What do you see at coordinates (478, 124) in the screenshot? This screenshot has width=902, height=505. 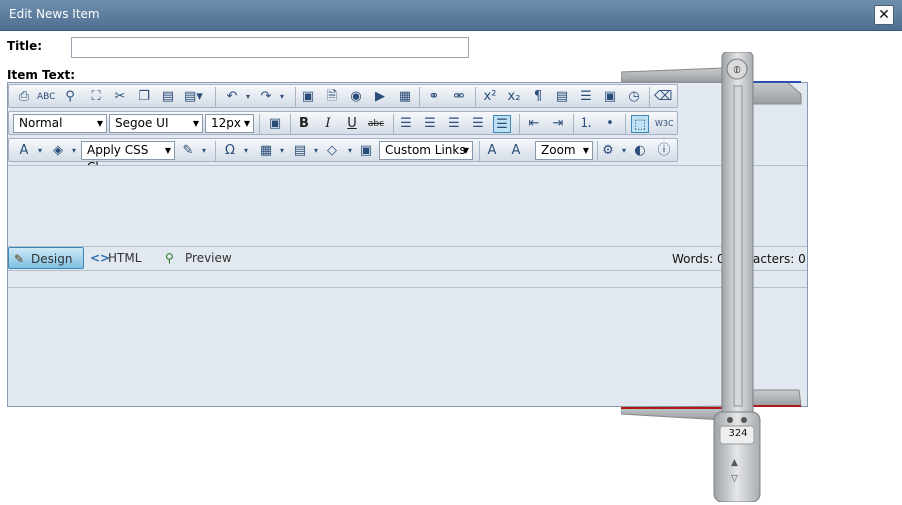 I see `justify-icon: ☰` at bounding box center [478, 124].